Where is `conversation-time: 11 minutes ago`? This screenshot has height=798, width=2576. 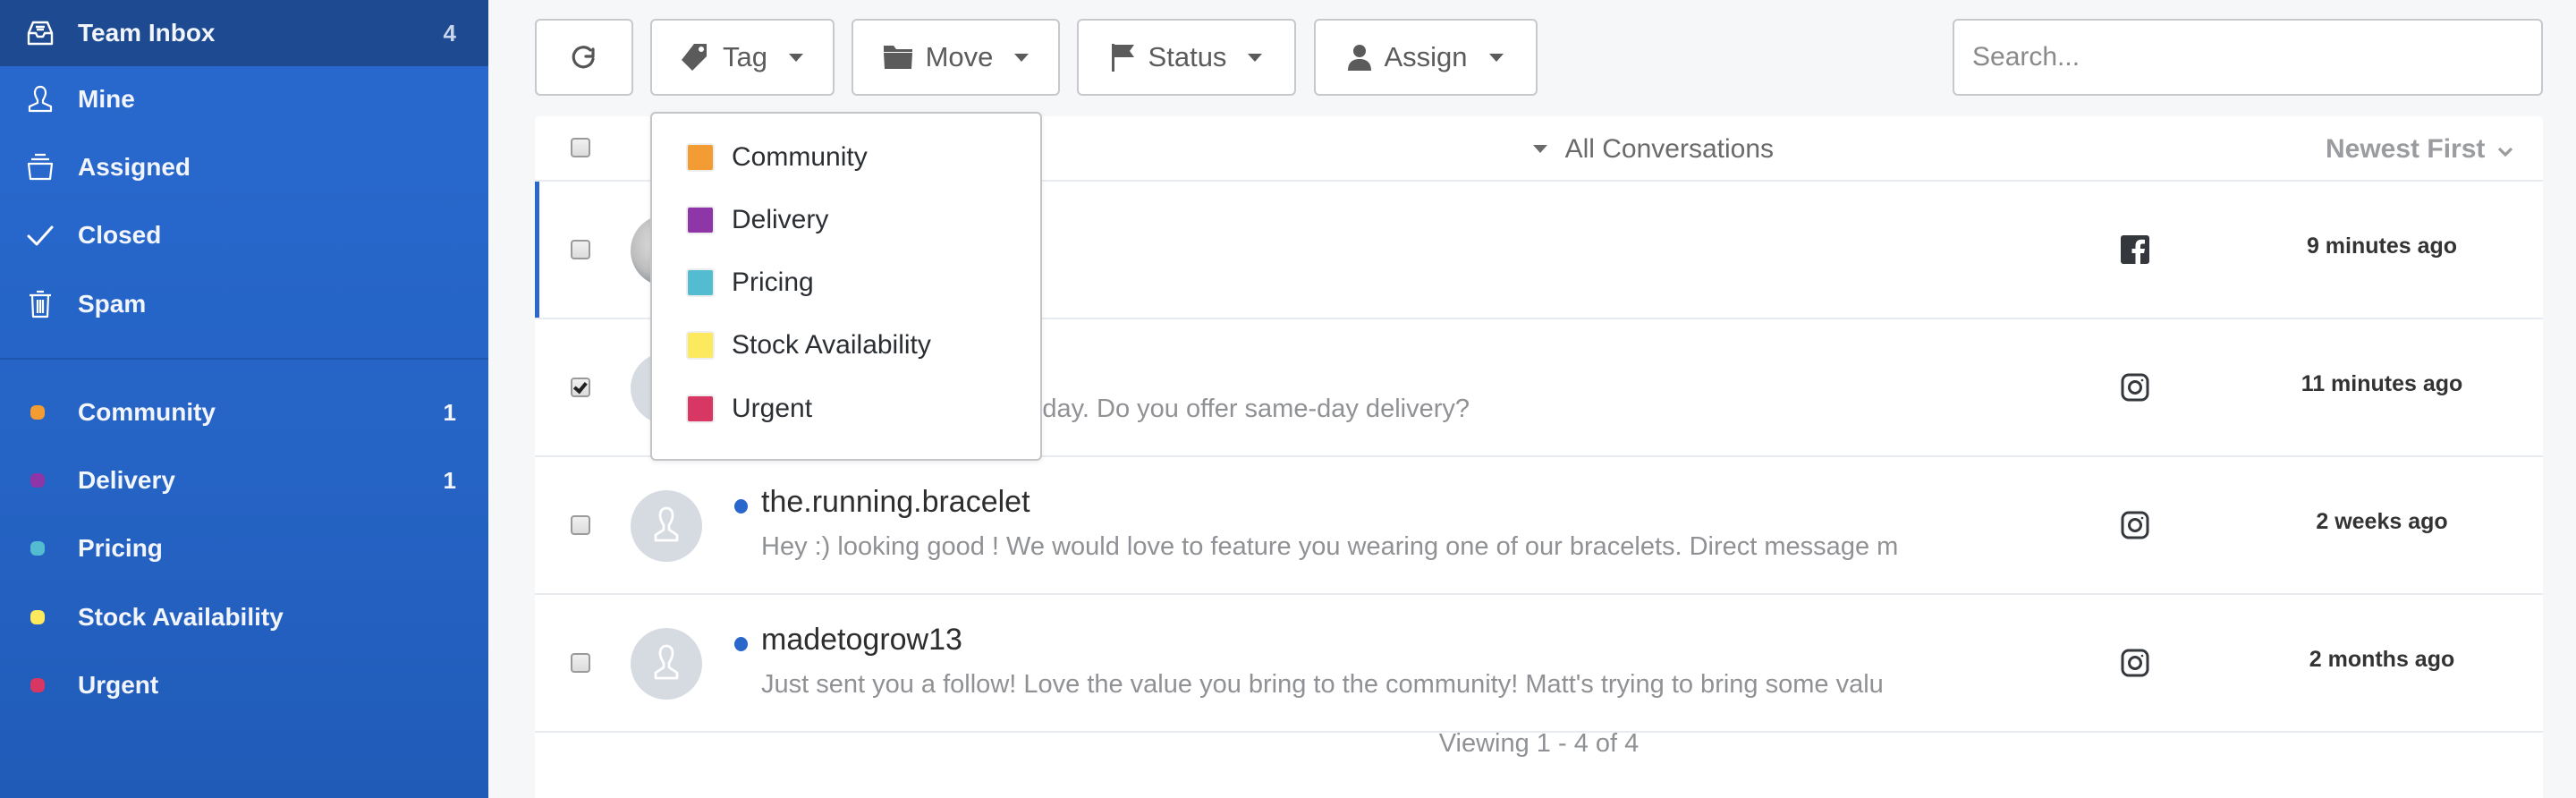 conversation-time: 11 minutes ago is located at coordinates (2382, 384).